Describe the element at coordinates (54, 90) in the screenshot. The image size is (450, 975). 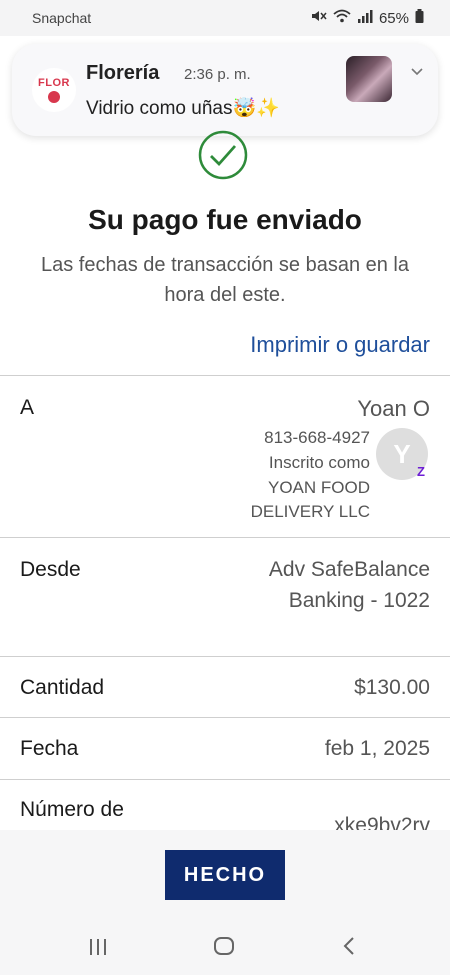
I see `florist-logo: FLOR` at that location.